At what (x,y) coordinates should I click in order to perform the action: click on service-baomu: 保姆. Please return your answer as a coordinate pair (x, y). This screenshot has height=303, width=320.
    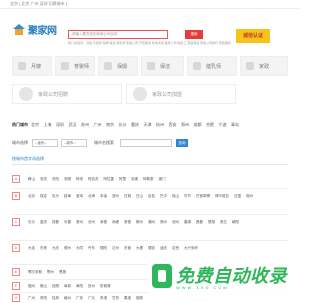
    Looking at the image, I should click on (118, 66).